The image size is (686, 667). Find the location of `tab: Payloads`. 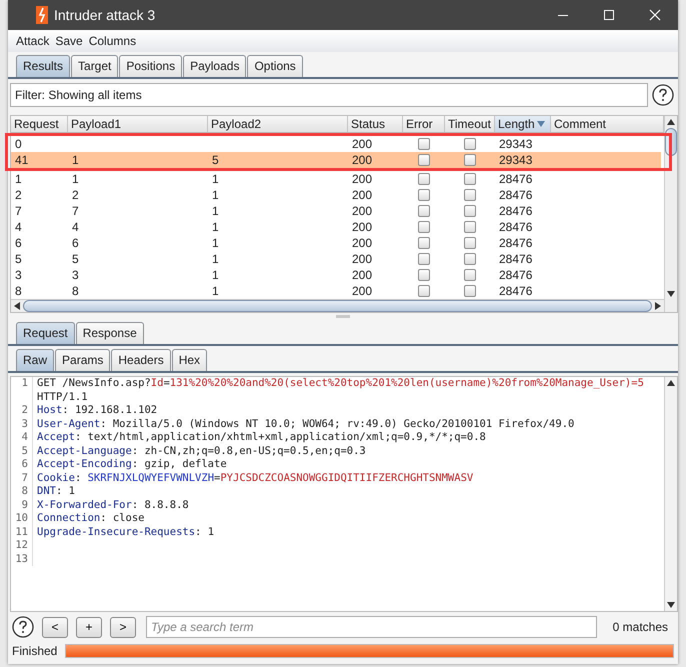

tab: Payloads is located at coordinates (214, 66).